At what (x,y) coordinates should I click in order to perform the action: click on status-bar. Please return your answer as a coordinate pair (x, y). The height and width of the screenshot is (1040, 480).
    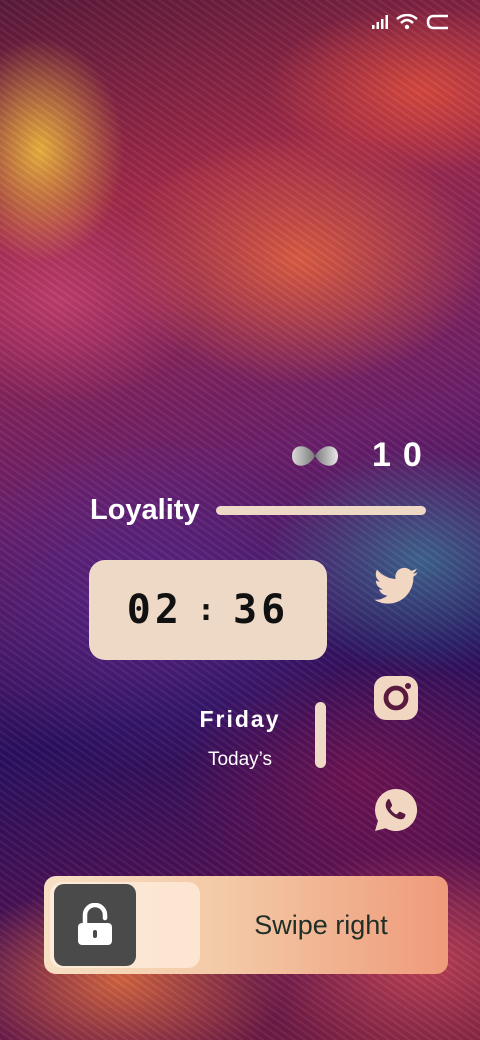
    Looking at the image, I should click on (411, 22).